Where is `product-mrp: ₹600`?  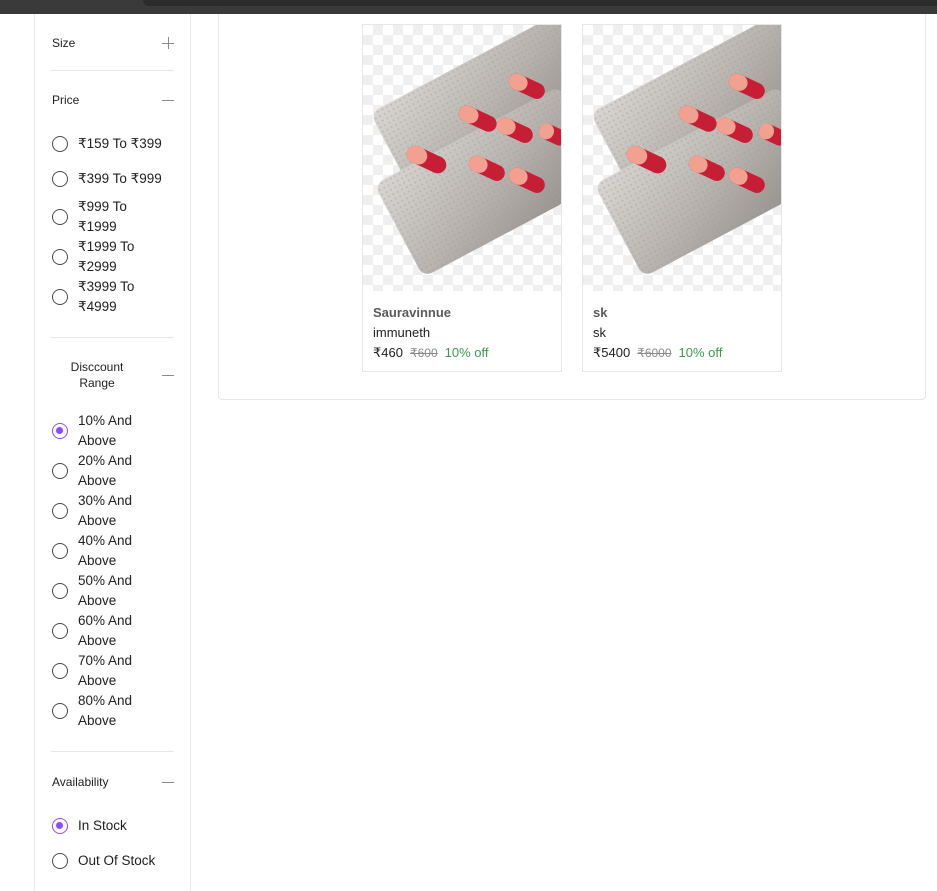 product-mrp: ₹600 is located at coordinates (423, 353).